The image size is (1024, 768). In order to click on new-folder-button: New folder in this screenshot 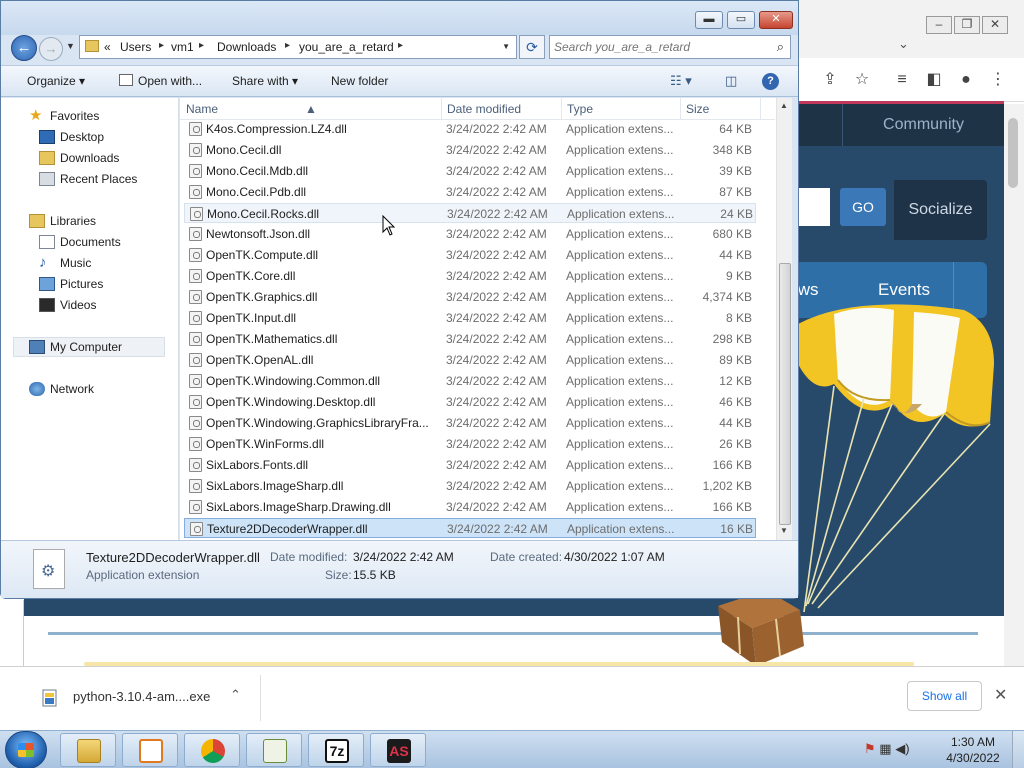, I will do `click(359, 81)`.